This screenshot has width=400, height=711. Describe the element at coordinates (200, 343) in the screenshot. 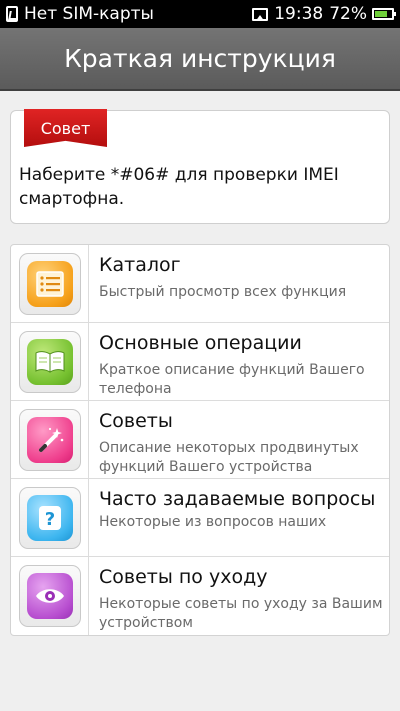

I see `menu-item-title: Основные операции` at that location.